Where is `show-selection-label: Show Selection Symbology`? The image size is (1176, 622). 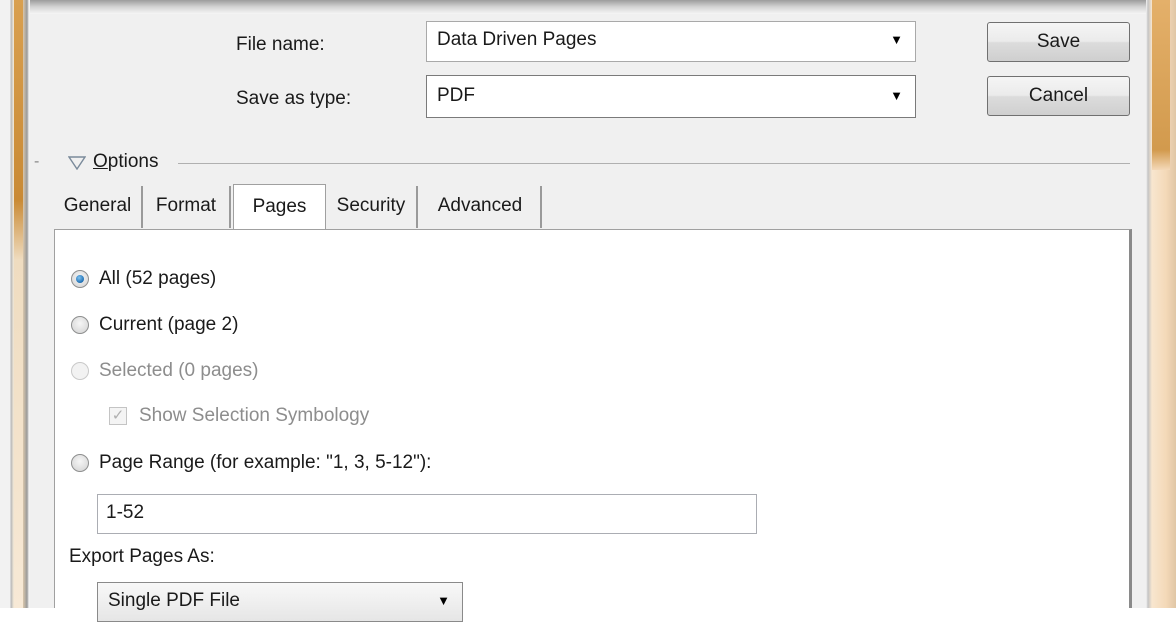
show-selection-label: Show Selection Symbology is located at coordinates (254, 415).